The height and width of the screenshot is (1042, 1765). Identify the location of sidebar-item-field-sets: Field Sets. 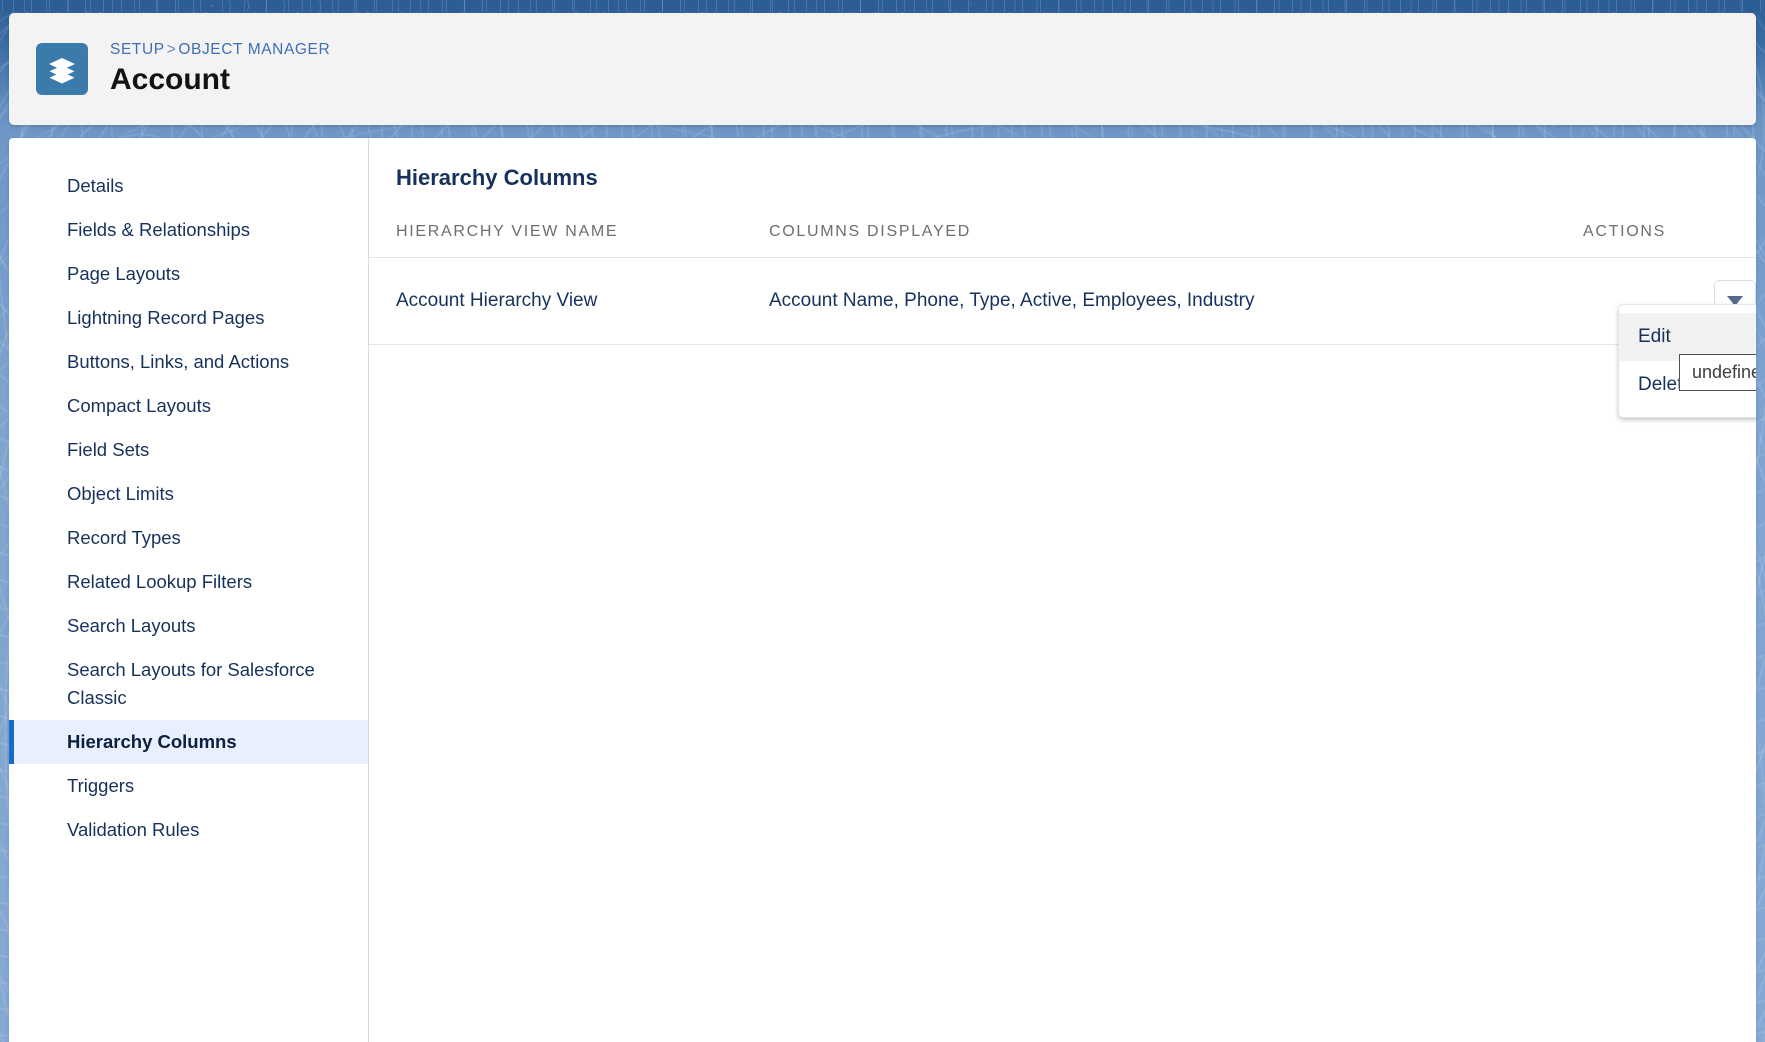
(188, 450).